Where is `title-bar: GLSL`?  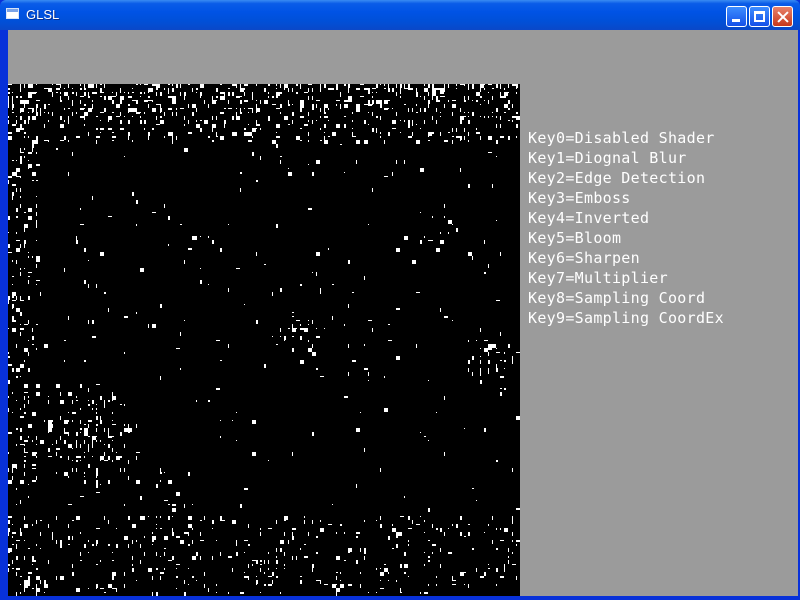
title-bar: GLSL is located at coordinates (400, 15).